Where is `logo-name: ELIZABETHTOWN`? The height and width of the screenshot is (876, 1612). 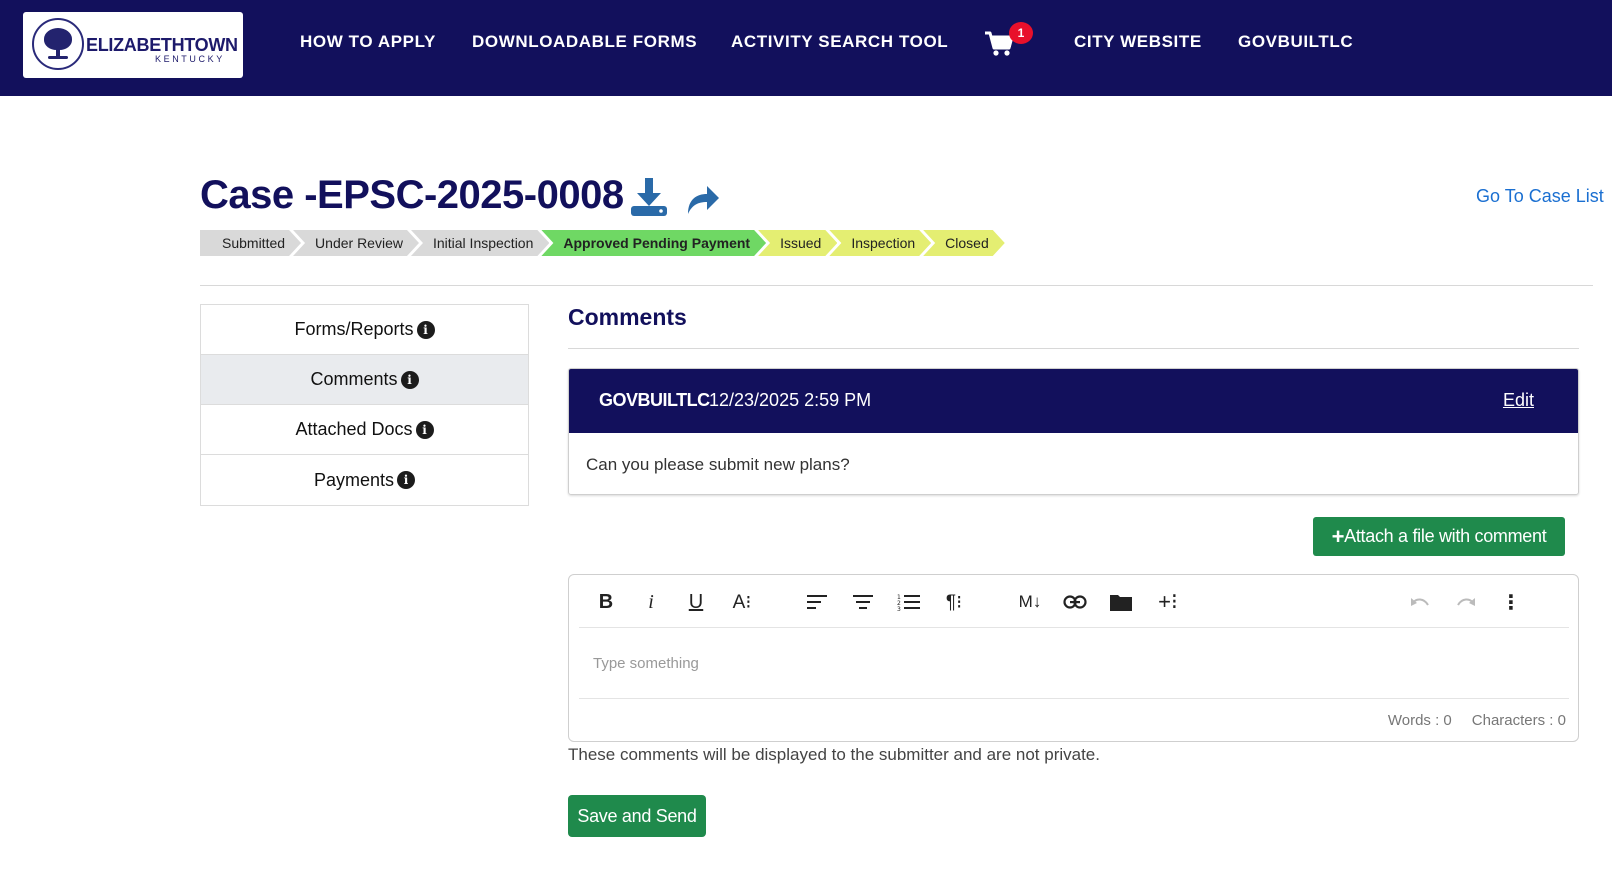 logo-name: ELIZABETHTOWN is located at coordinates (162, 45).